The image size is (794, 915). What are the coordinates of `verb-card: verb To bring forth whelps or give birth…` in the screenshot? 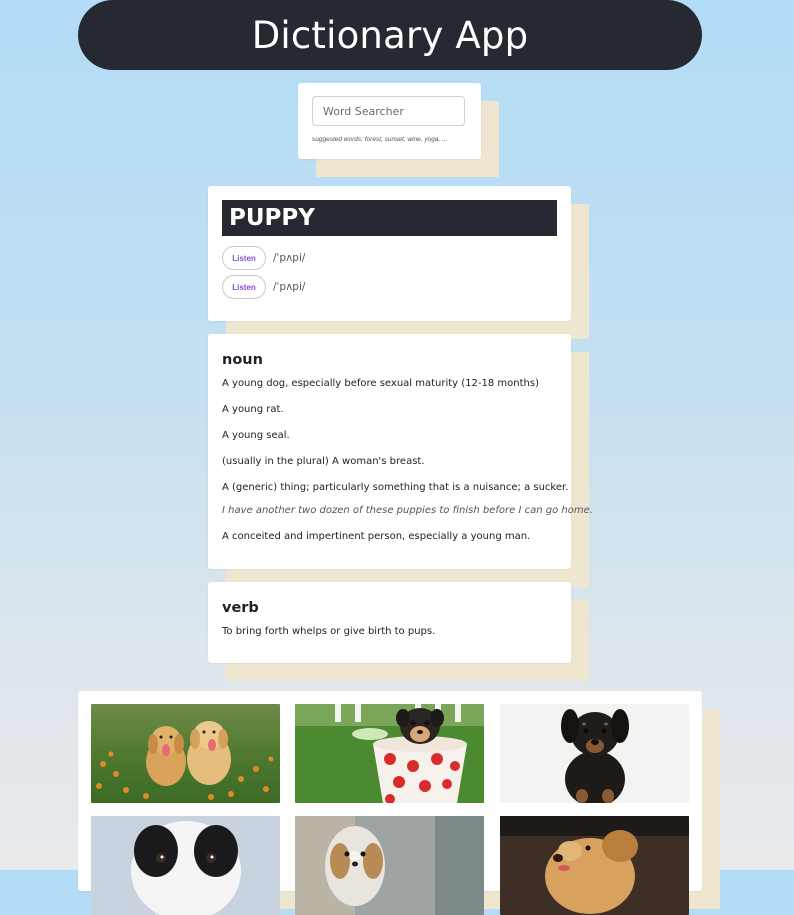 It's located at (389, 622).